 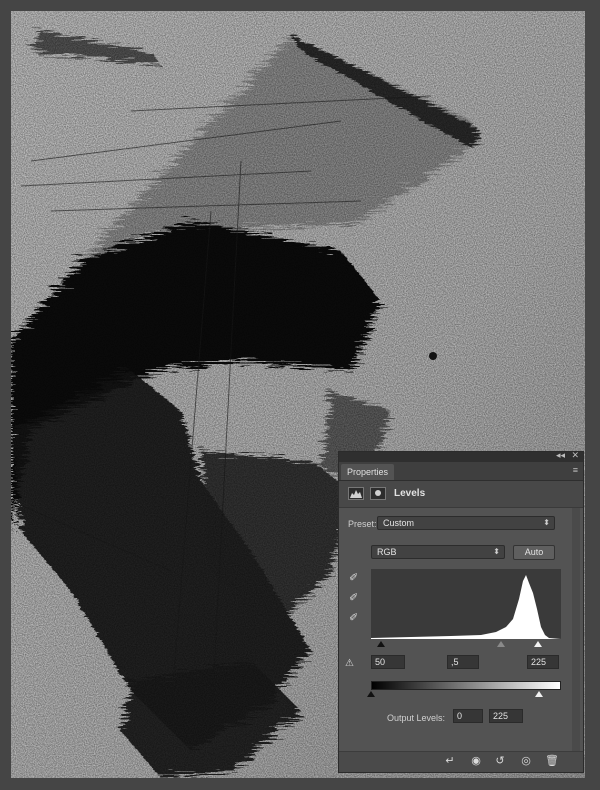 I want to click on input-black-field: 50, so click(x=388, y=662).